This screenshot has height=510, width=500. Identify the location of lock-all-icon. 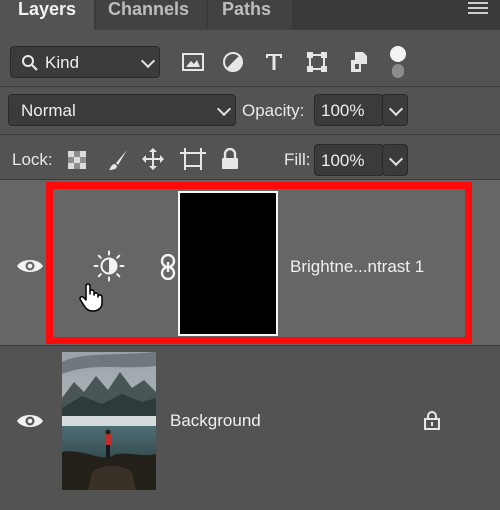
(230, 159).